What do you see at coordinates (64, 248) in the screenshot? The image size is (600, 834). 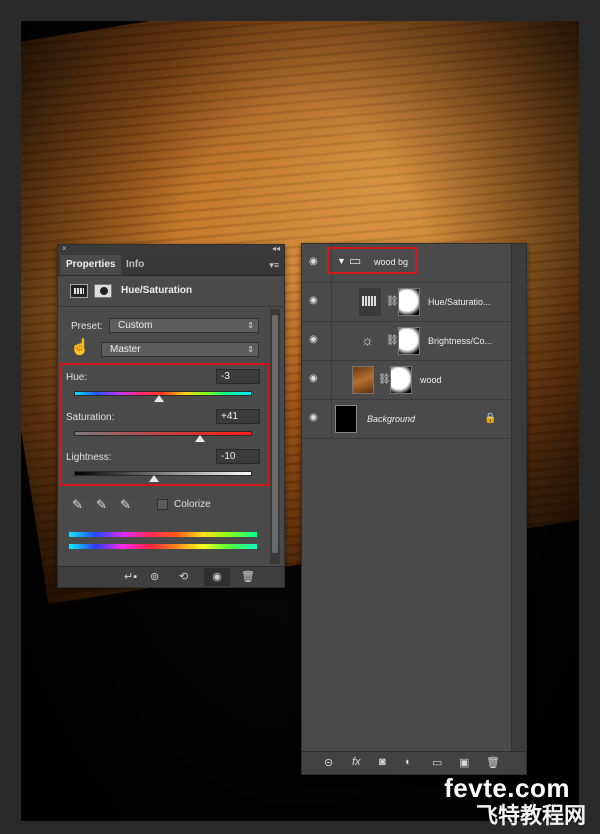 I see `close-icon: ×` at bounding box center [64, 248].